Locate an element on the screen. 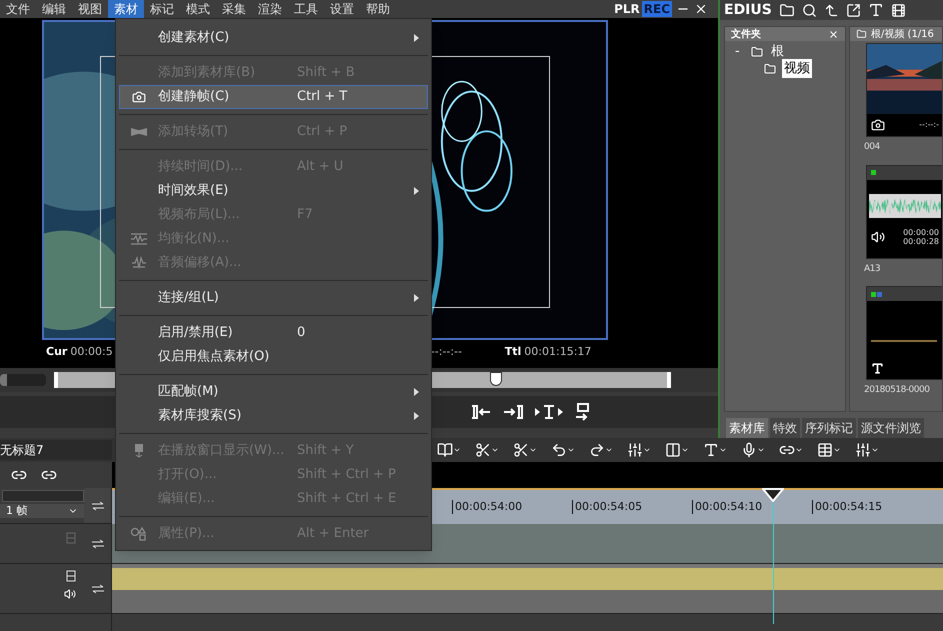 Image resolution: width=943 pixels, height=631 pixels. undo-icon is located at coordinates (559, 450).